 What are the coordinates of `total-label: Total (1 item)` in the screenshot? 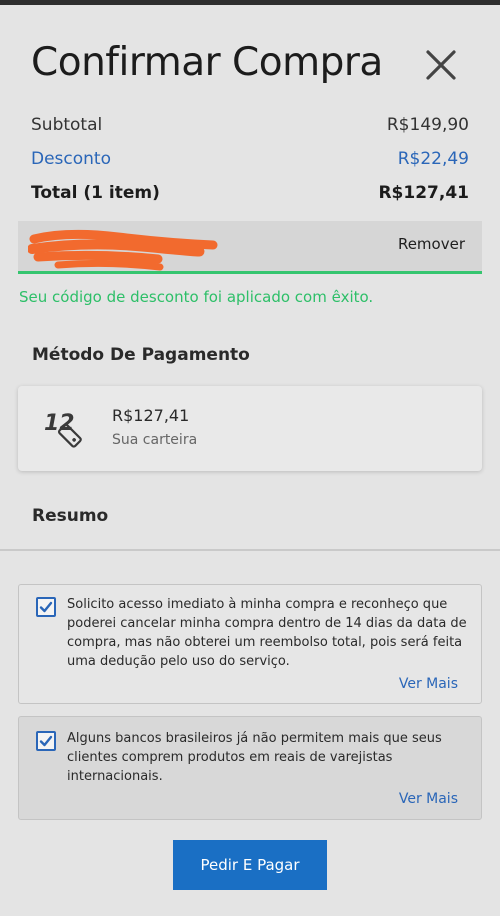 It's located at (95, 193).